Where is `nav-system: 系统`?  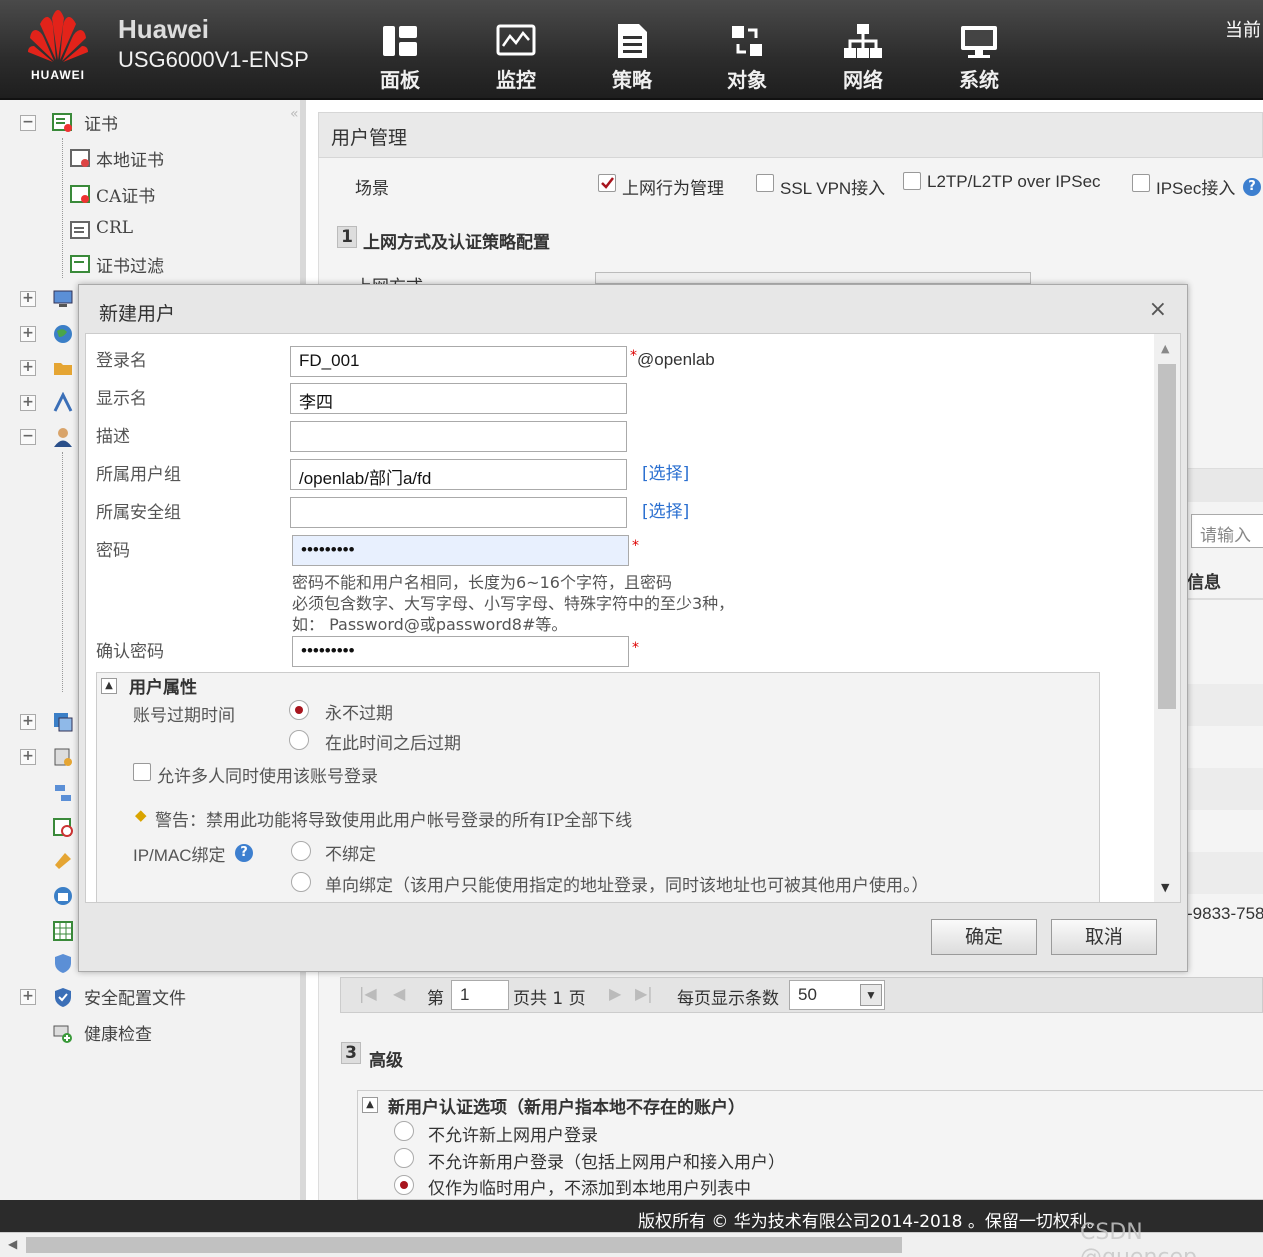 nav-system: 系统 is located at coordinates (979, 57).